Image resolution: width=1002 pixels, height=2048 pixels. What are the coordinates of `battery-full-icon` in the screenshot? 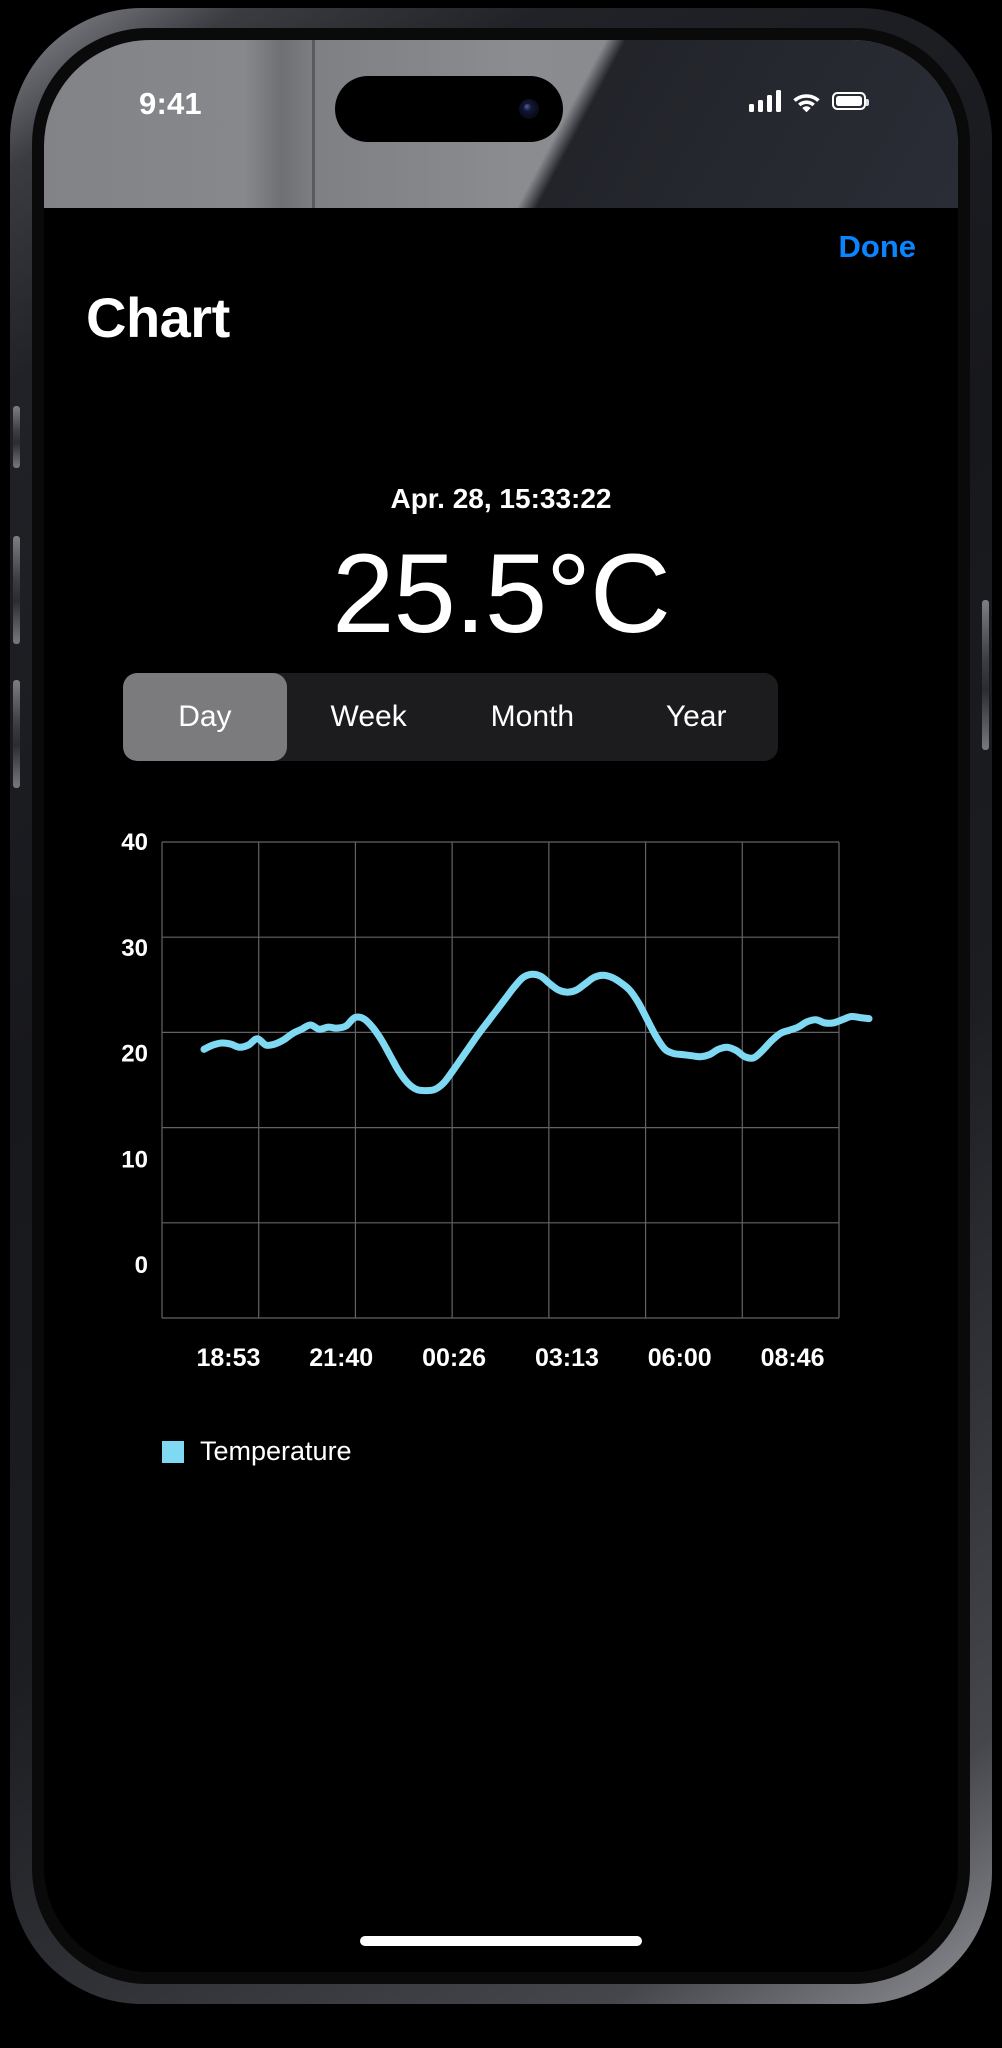 It's located at (850, 101).